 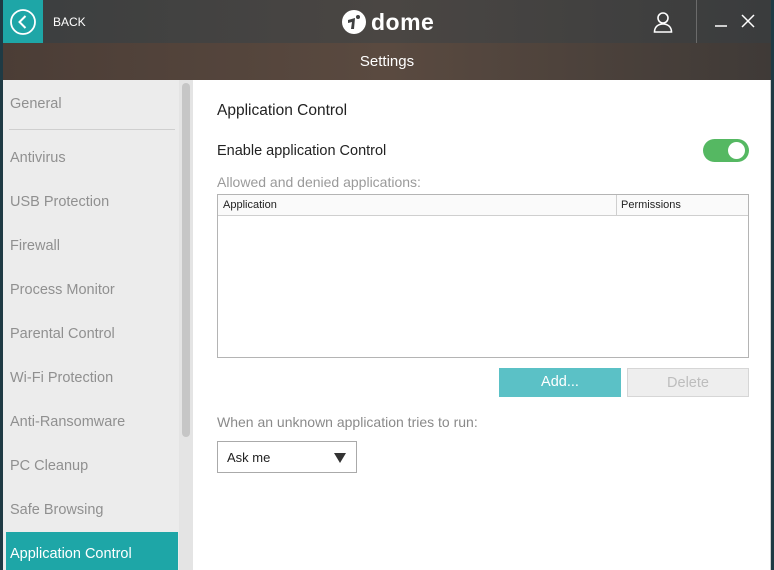 I want to click on sidebar-item-application-control: Application Control, so click(x=92, y=551).